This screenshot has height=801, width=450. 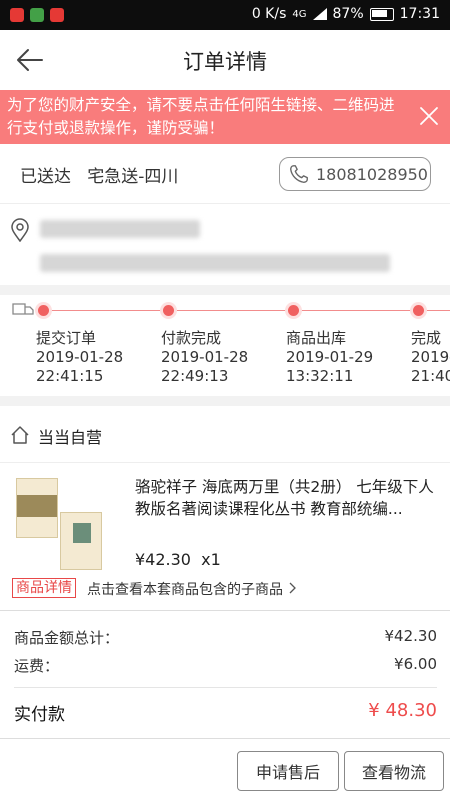 I want to click on order-totals: 商品金额总计： ¥42.30 运费： ¥6.00, so click(x=225, y=649).